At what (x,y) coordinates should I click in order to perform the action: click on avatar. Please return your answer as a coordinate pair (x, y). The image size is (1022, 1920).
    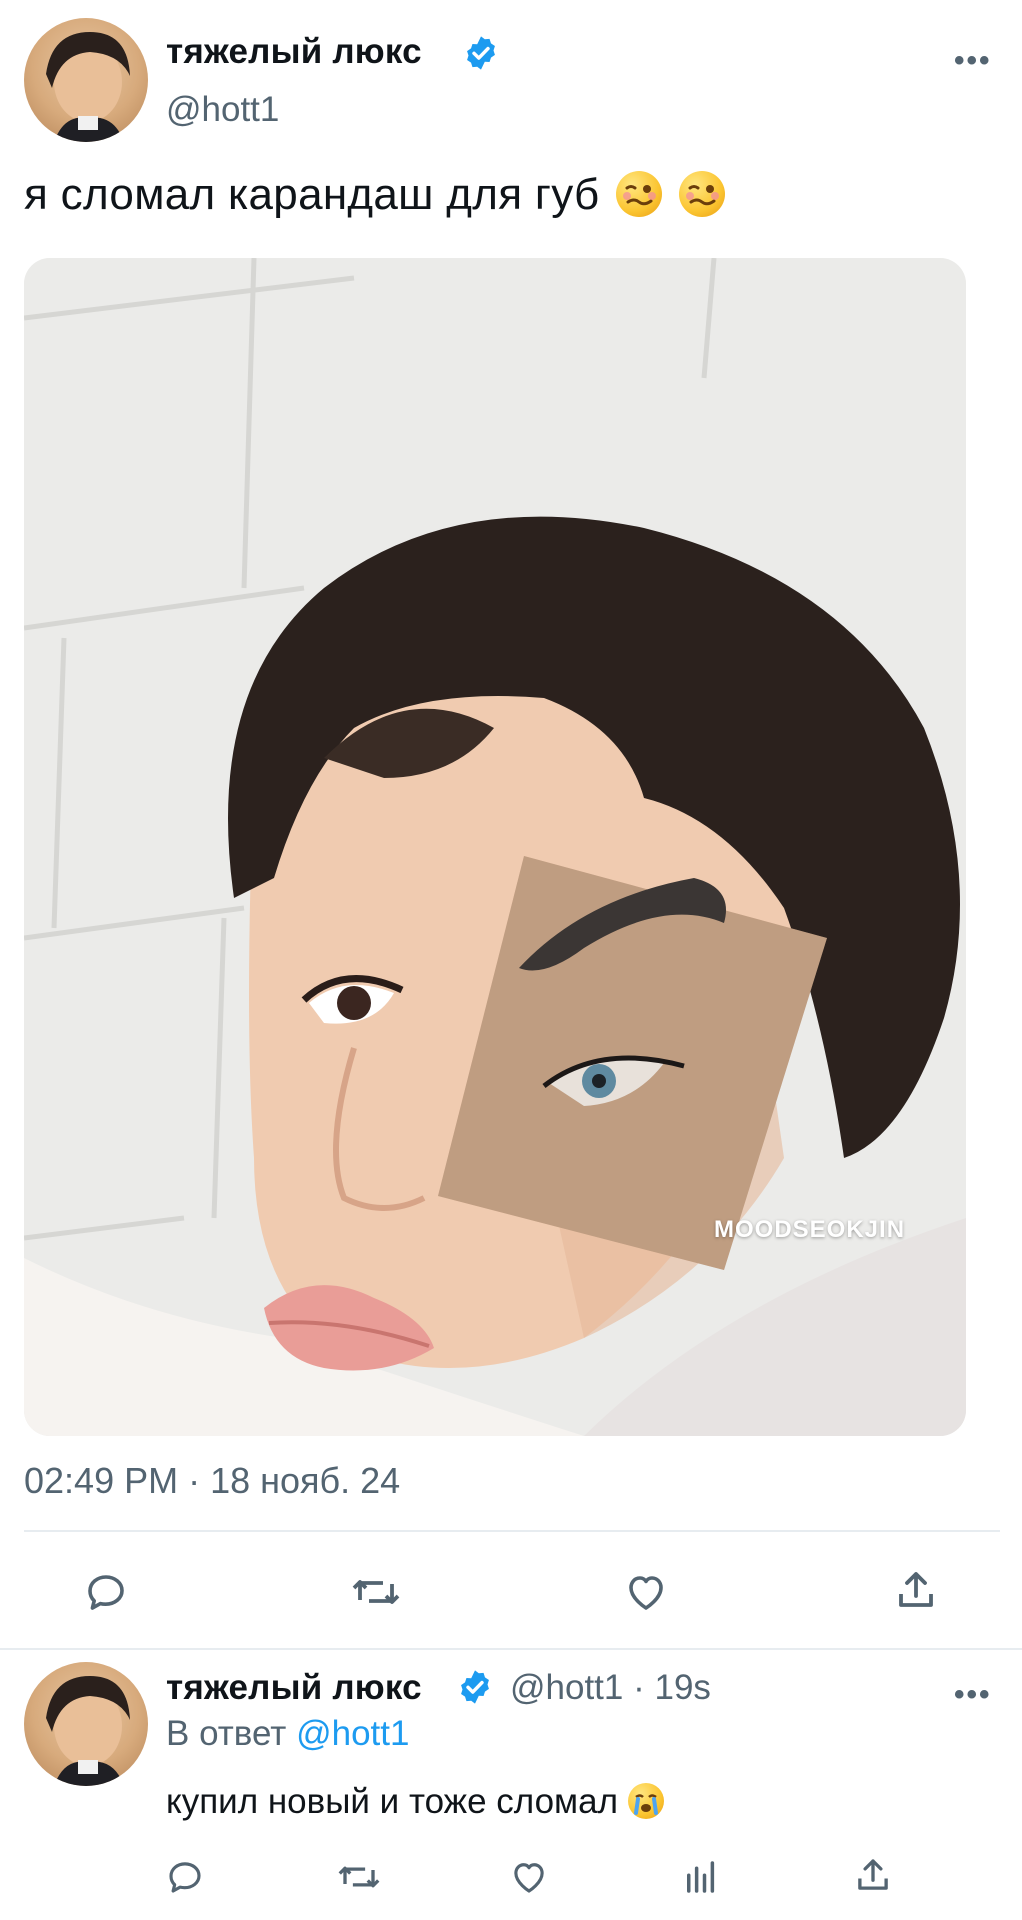
    Looking at the image, I should click on (86, 80).